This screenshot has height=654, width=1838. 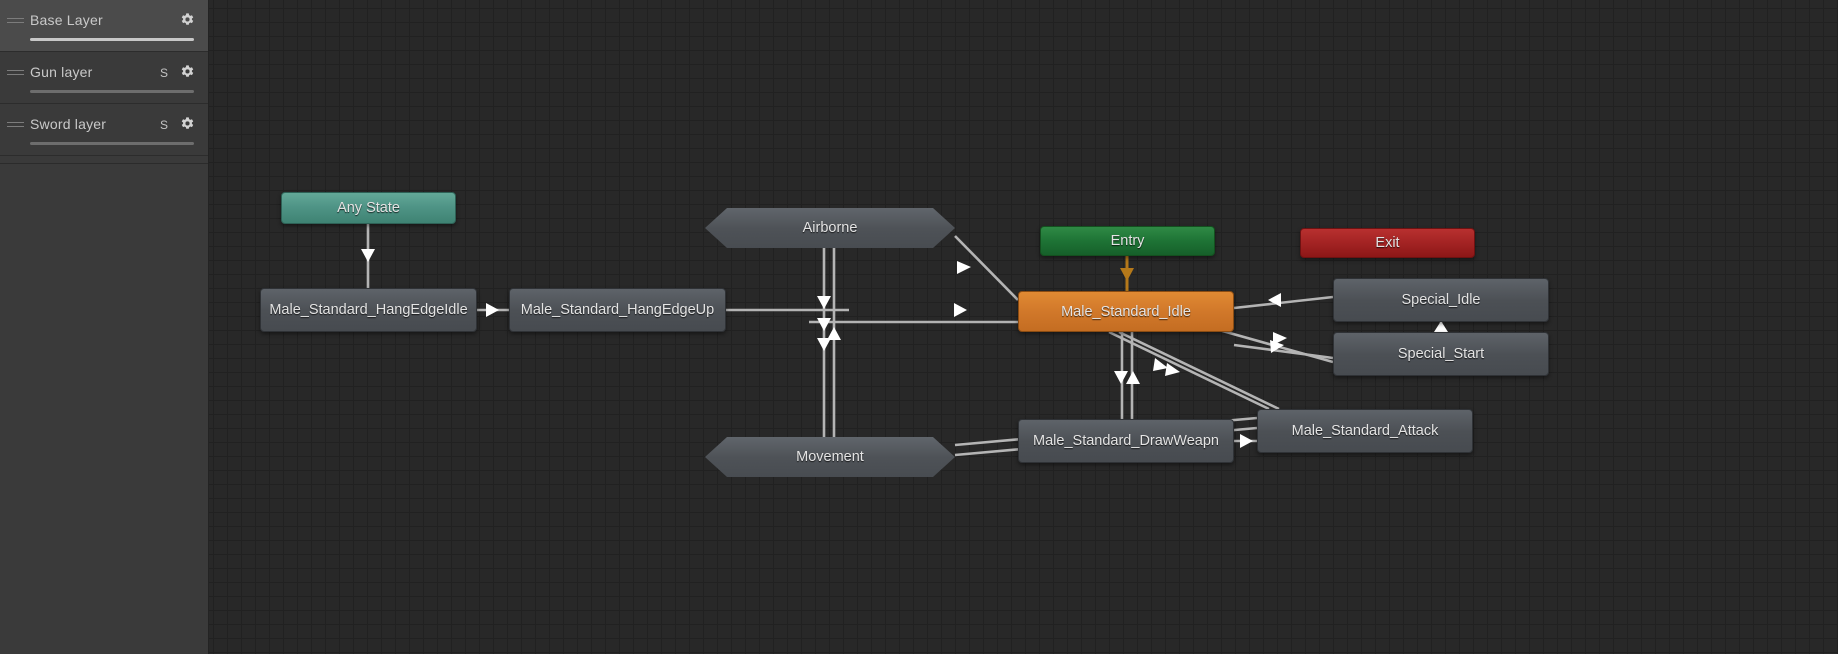 I want to click on node-label: Exit, so click(x=1387, y=243).